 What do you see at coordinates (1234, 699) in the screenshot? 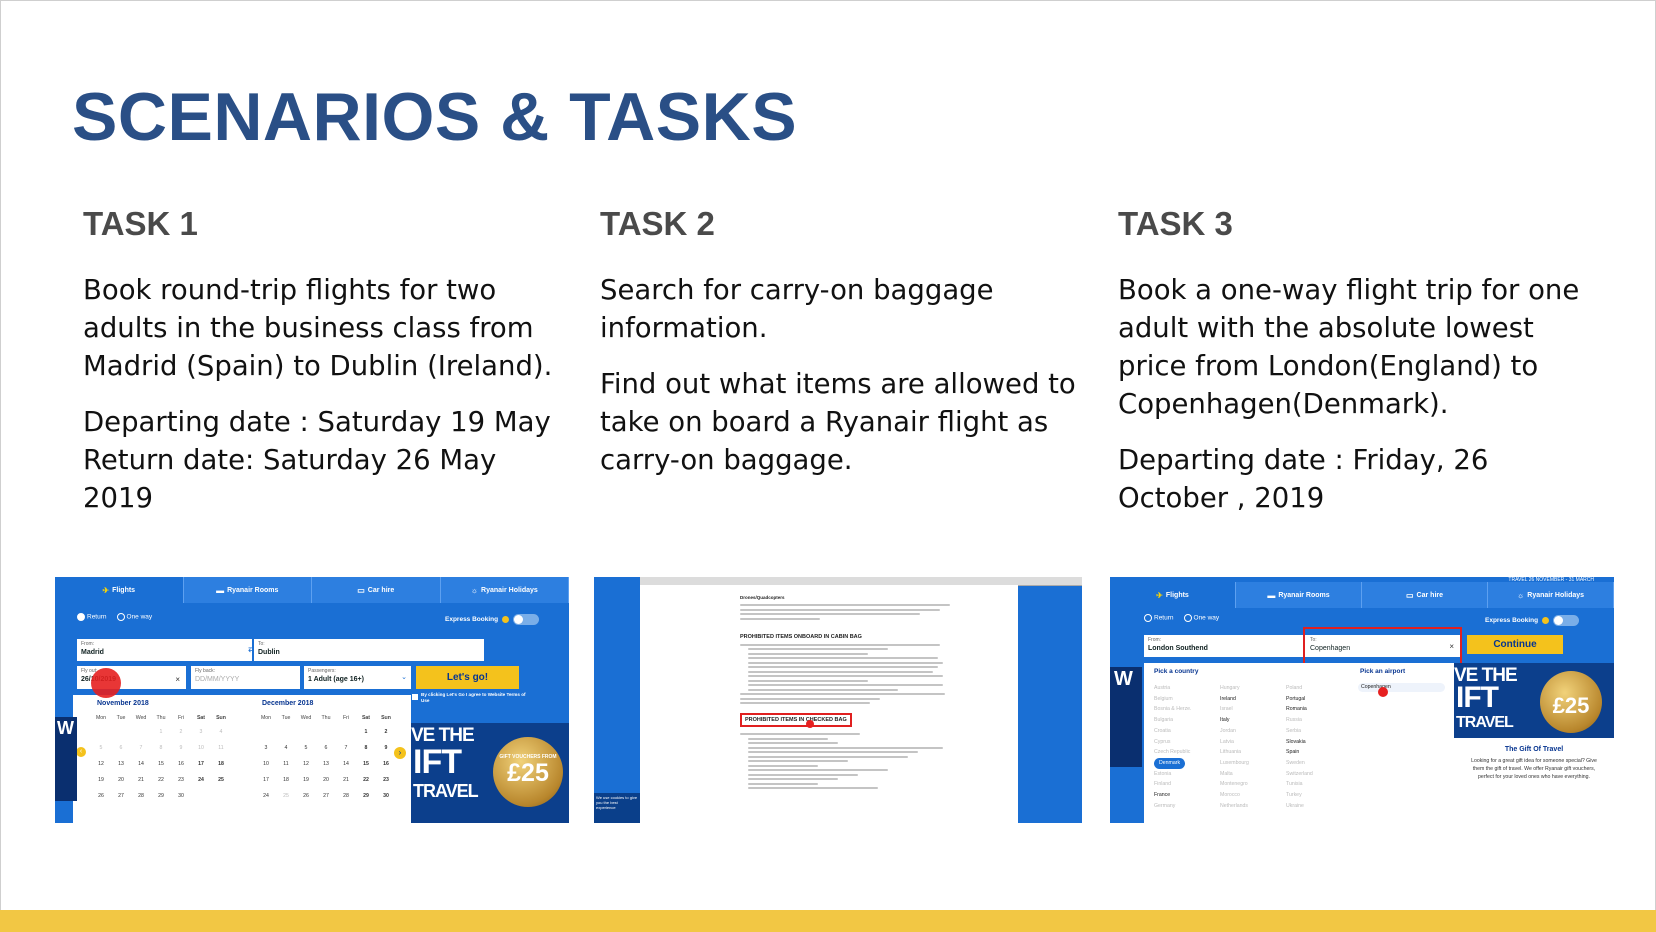
I see `country-item: Ireland` at bounding box center [1234, 699].